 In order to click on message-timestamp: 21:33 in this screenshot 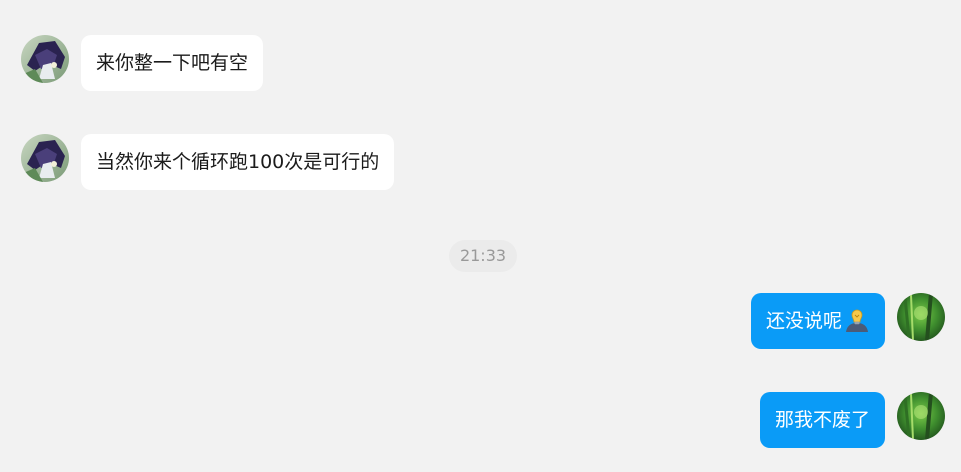, I will do `click(483, 256)`.